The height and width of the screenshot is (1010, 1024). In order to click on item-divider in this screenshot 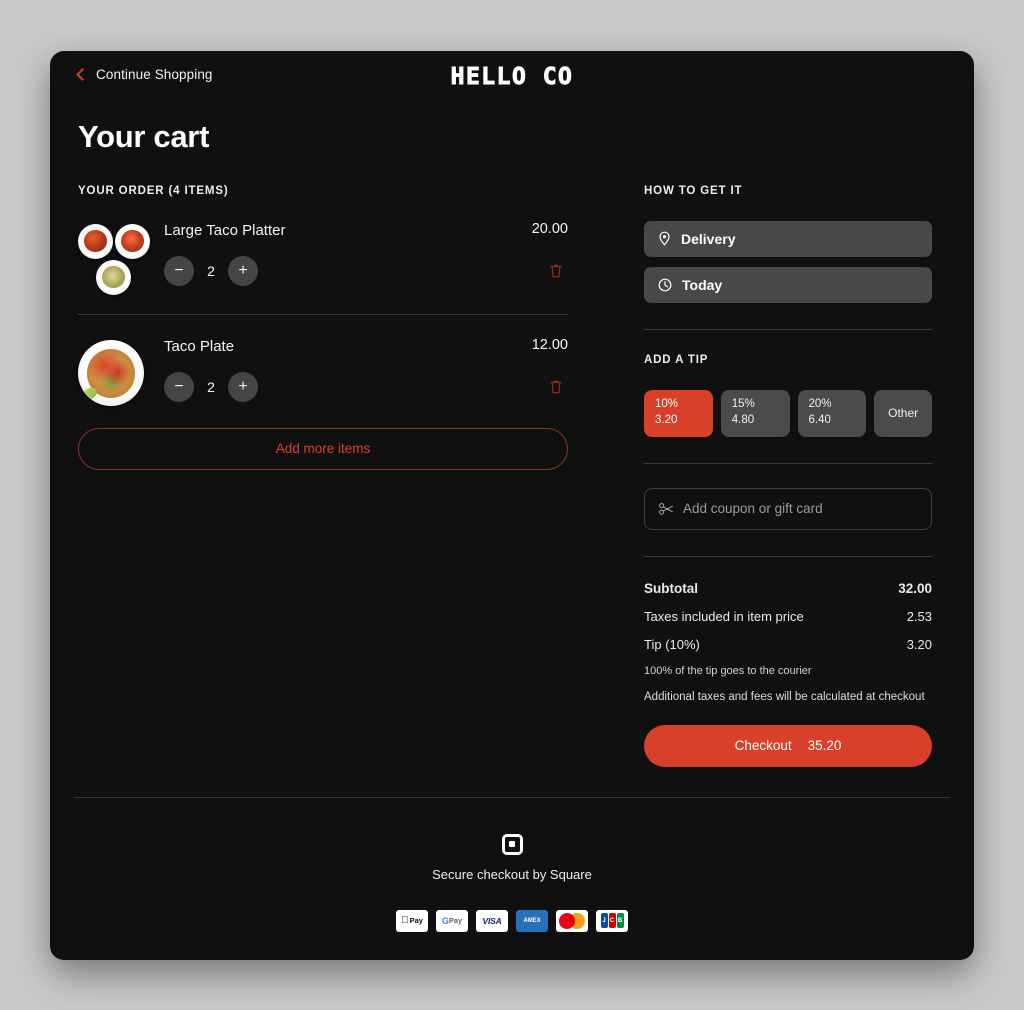, I will do `click(323, 314)`.